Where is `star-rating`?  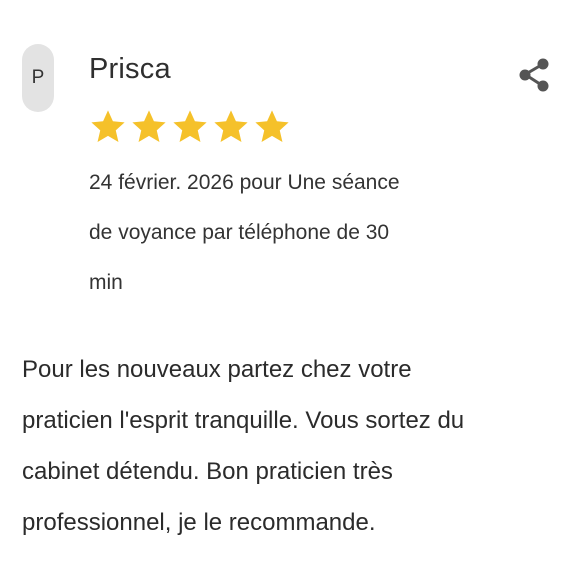
star-rating is located at coordinates (190, 127).